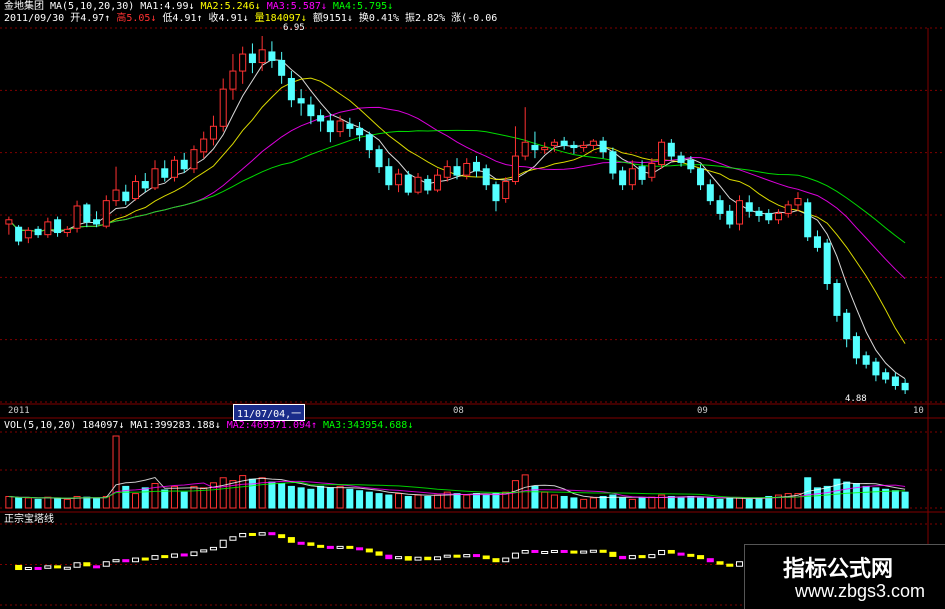  What do you see at coordinates (90, 18) in the screenshot?
I see `quote-open: 开4.97↑` at bounding box center [90, 18].